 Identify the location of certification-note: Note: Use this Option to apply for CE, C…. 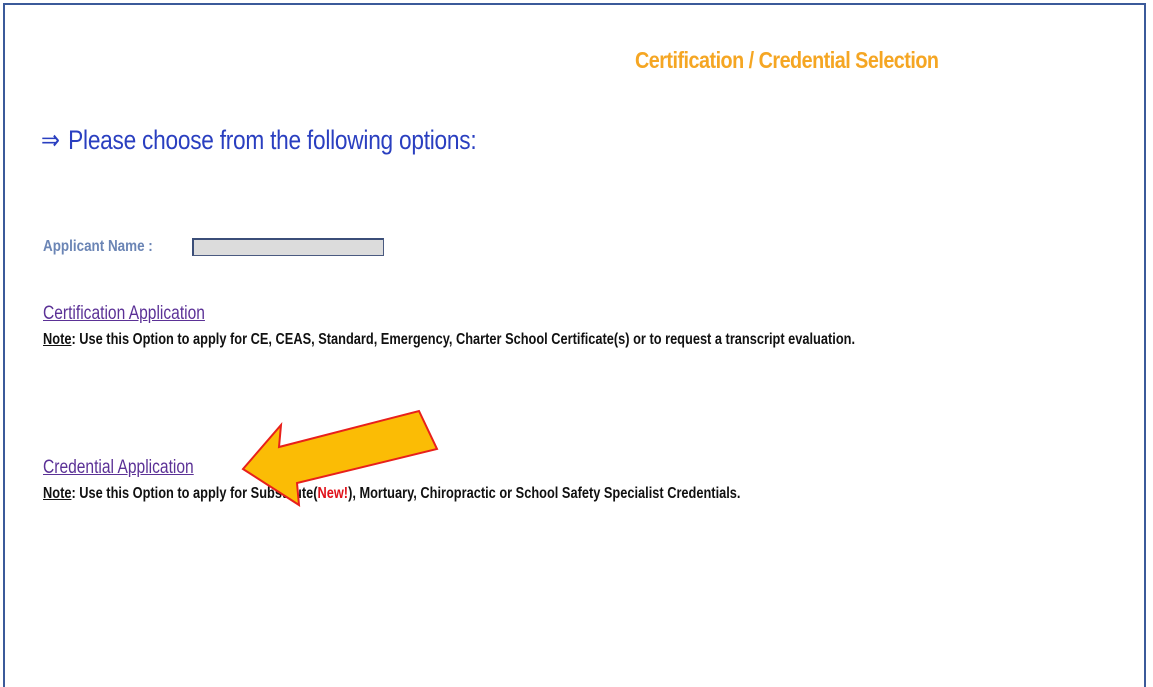
(449, 340).